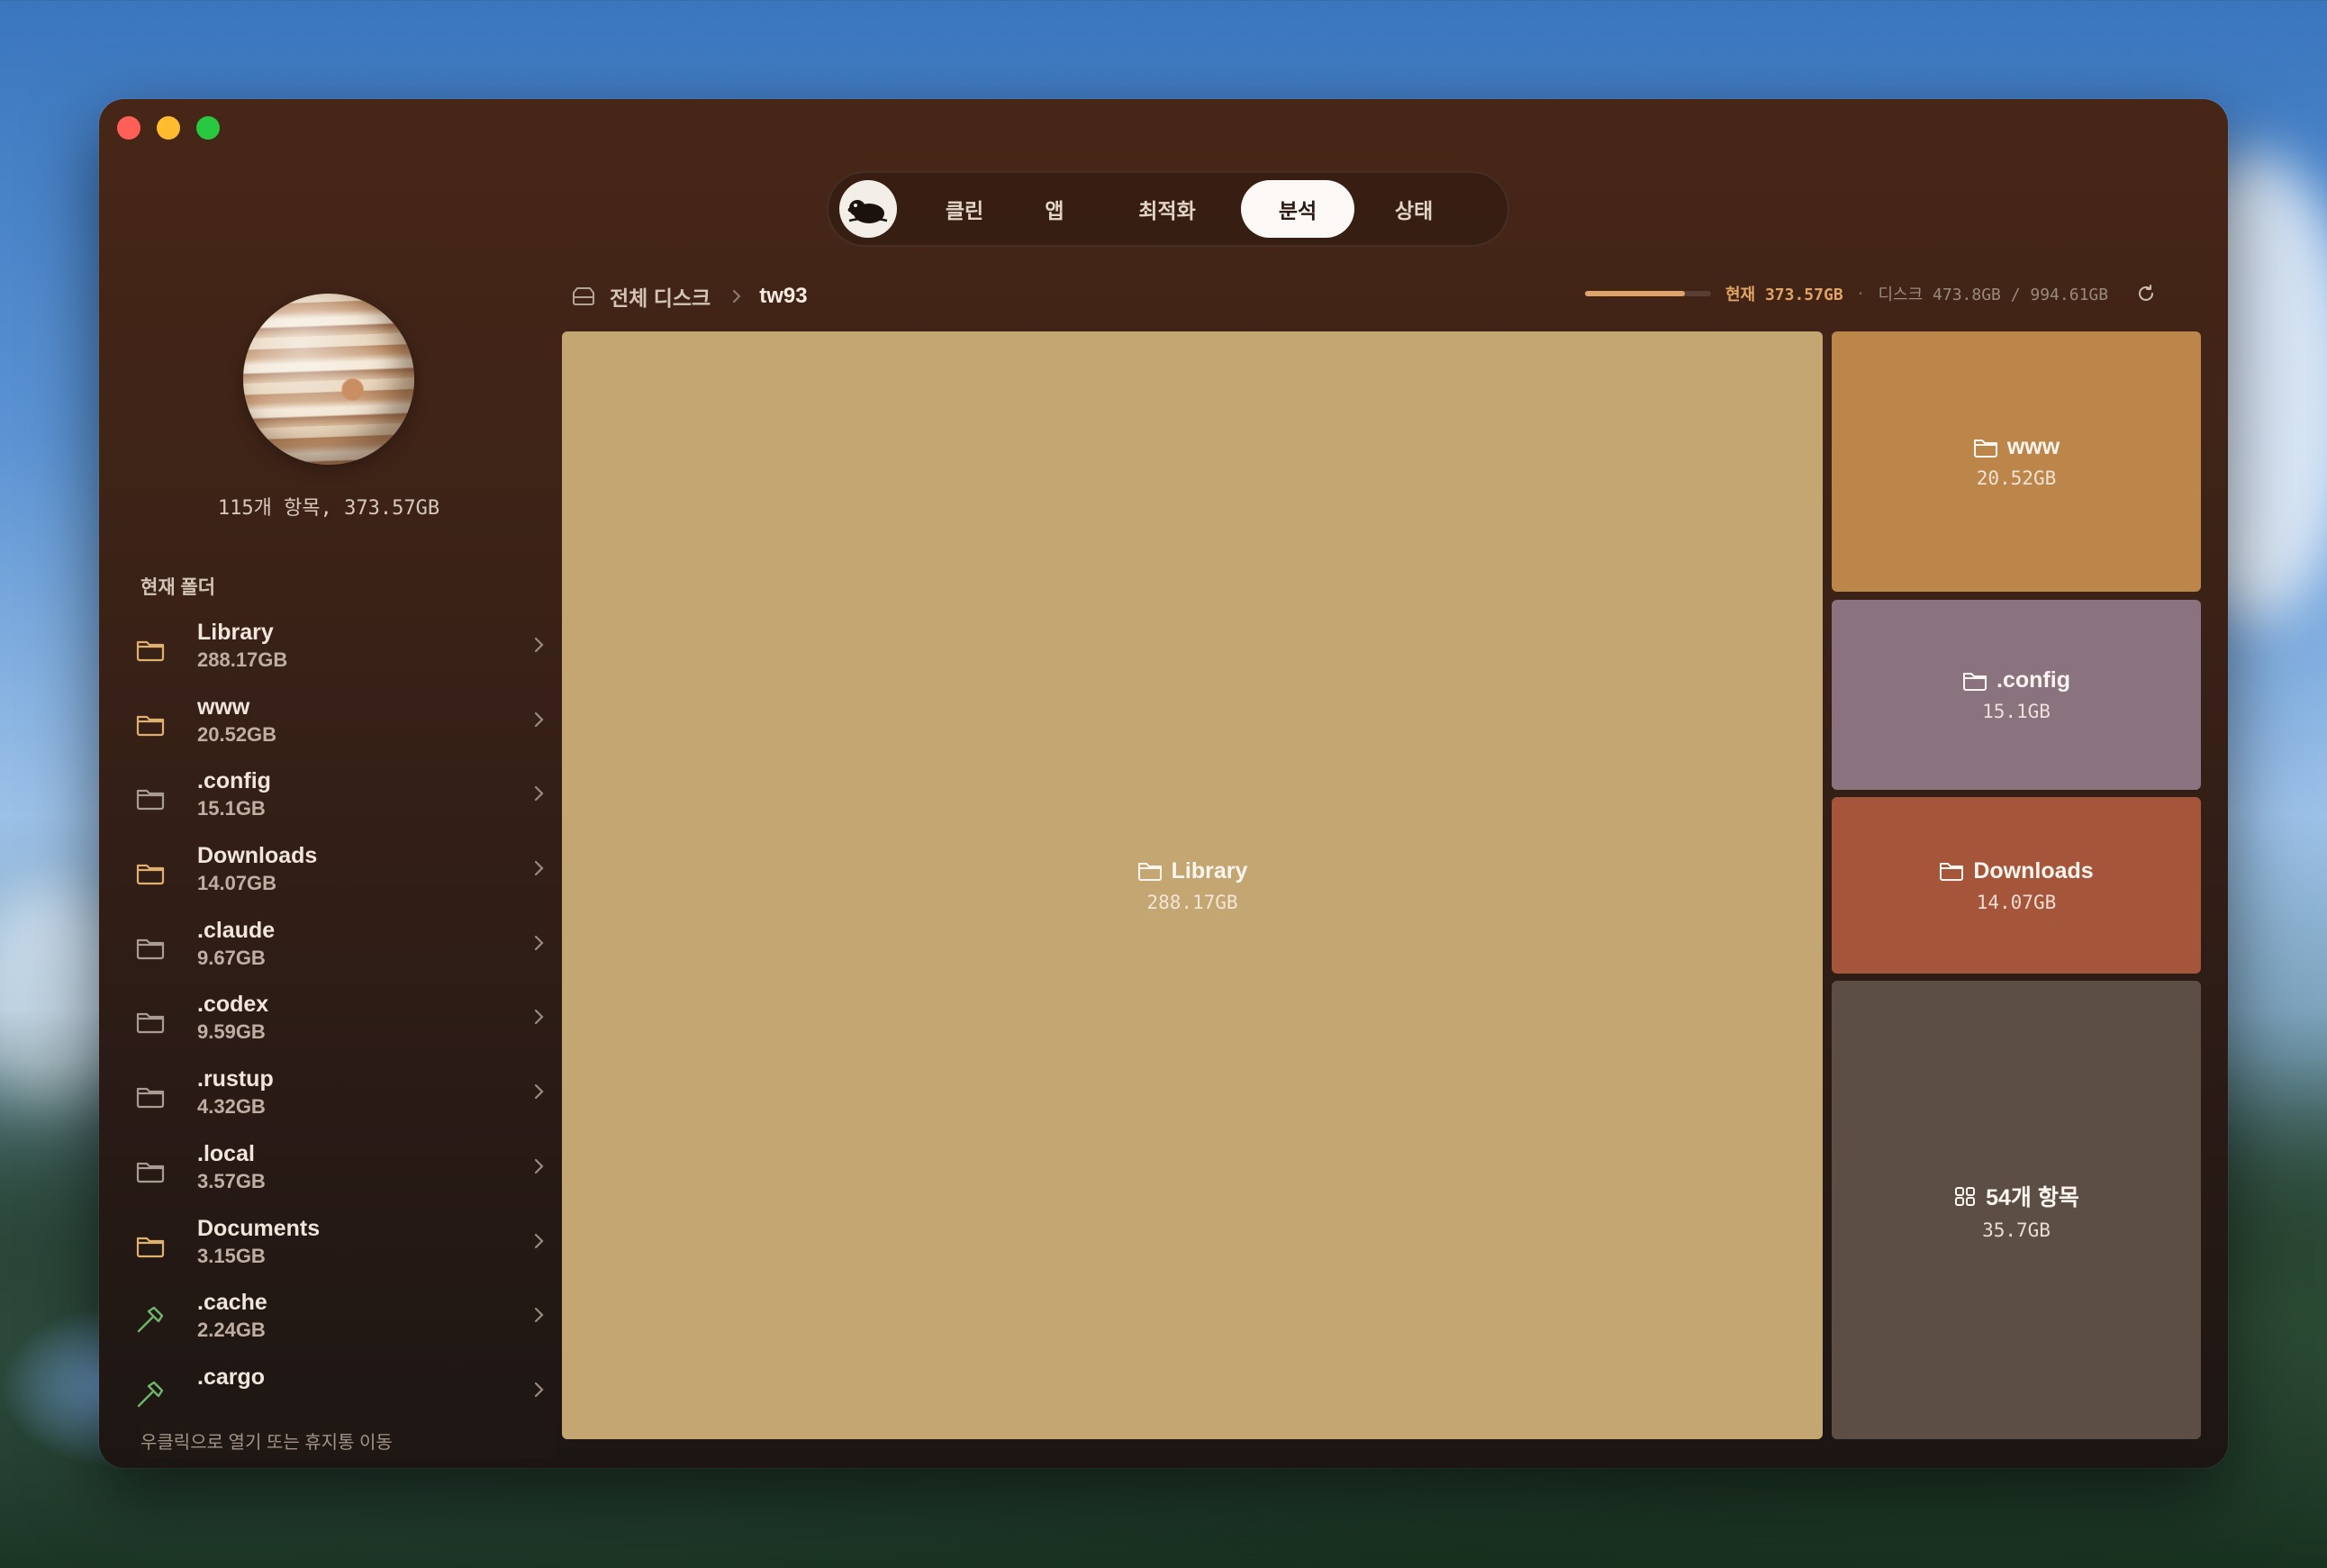 This screenshot has width=2327, height=1568. I want to click on tab-optimize: 최적화, so click(1167, 209).